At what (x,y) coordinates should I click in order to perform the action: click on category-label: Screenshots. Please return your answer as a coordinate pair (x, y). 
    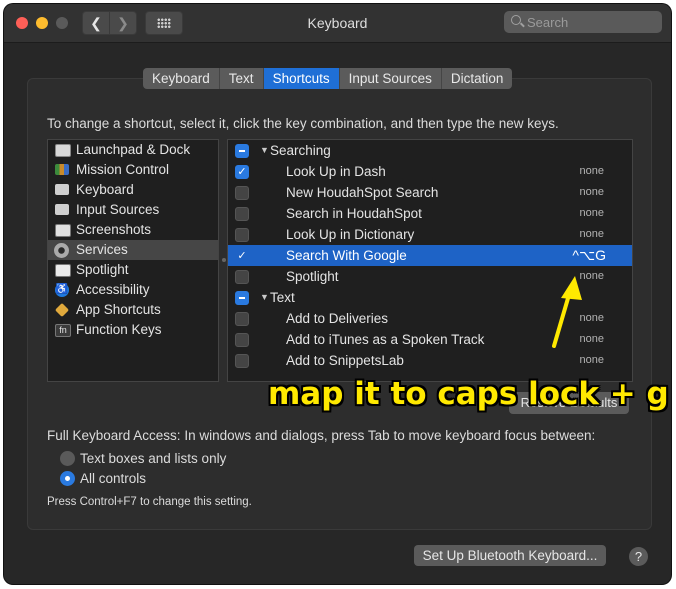
    Looking at the image, I should click on (114, 229).